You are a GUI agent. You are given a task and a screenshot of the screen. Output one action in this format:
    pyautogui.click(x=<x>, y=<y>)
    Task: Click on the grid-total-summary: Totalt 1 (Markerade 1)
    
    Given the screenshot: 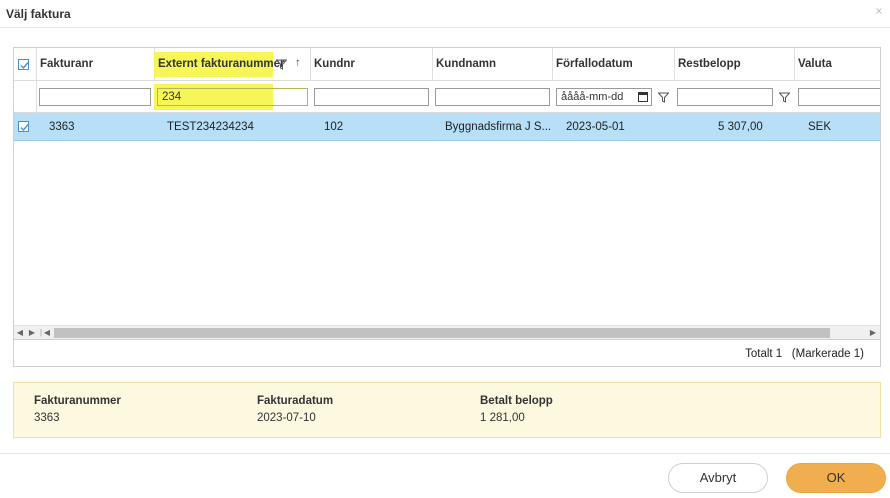 What is the action you would take?
    pyautogui.click(x=804, y=354)
    